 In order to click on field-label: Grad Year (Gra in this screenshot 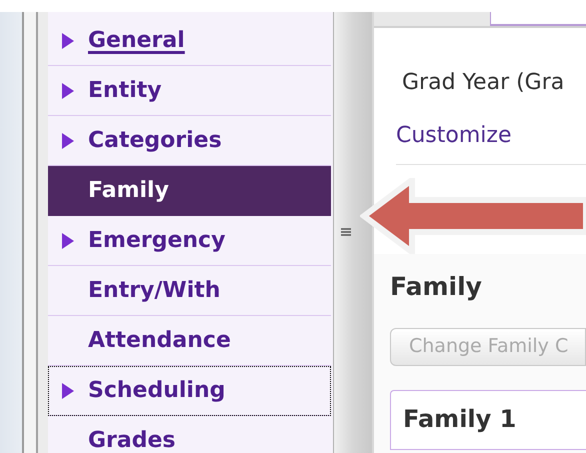, I will do `click(484, 83)`.